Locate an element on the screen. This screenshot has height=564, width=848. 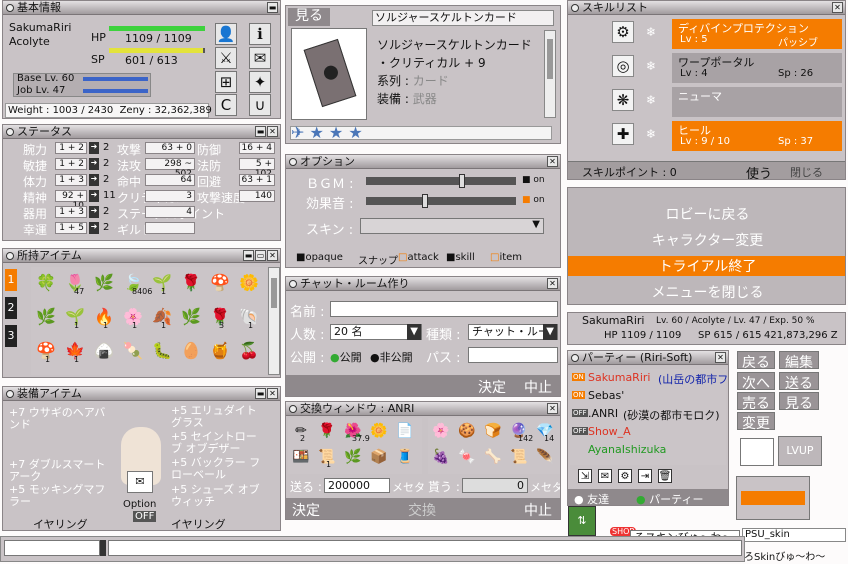
se-on-toggle: ■ on is located at coordinates (533, 200).